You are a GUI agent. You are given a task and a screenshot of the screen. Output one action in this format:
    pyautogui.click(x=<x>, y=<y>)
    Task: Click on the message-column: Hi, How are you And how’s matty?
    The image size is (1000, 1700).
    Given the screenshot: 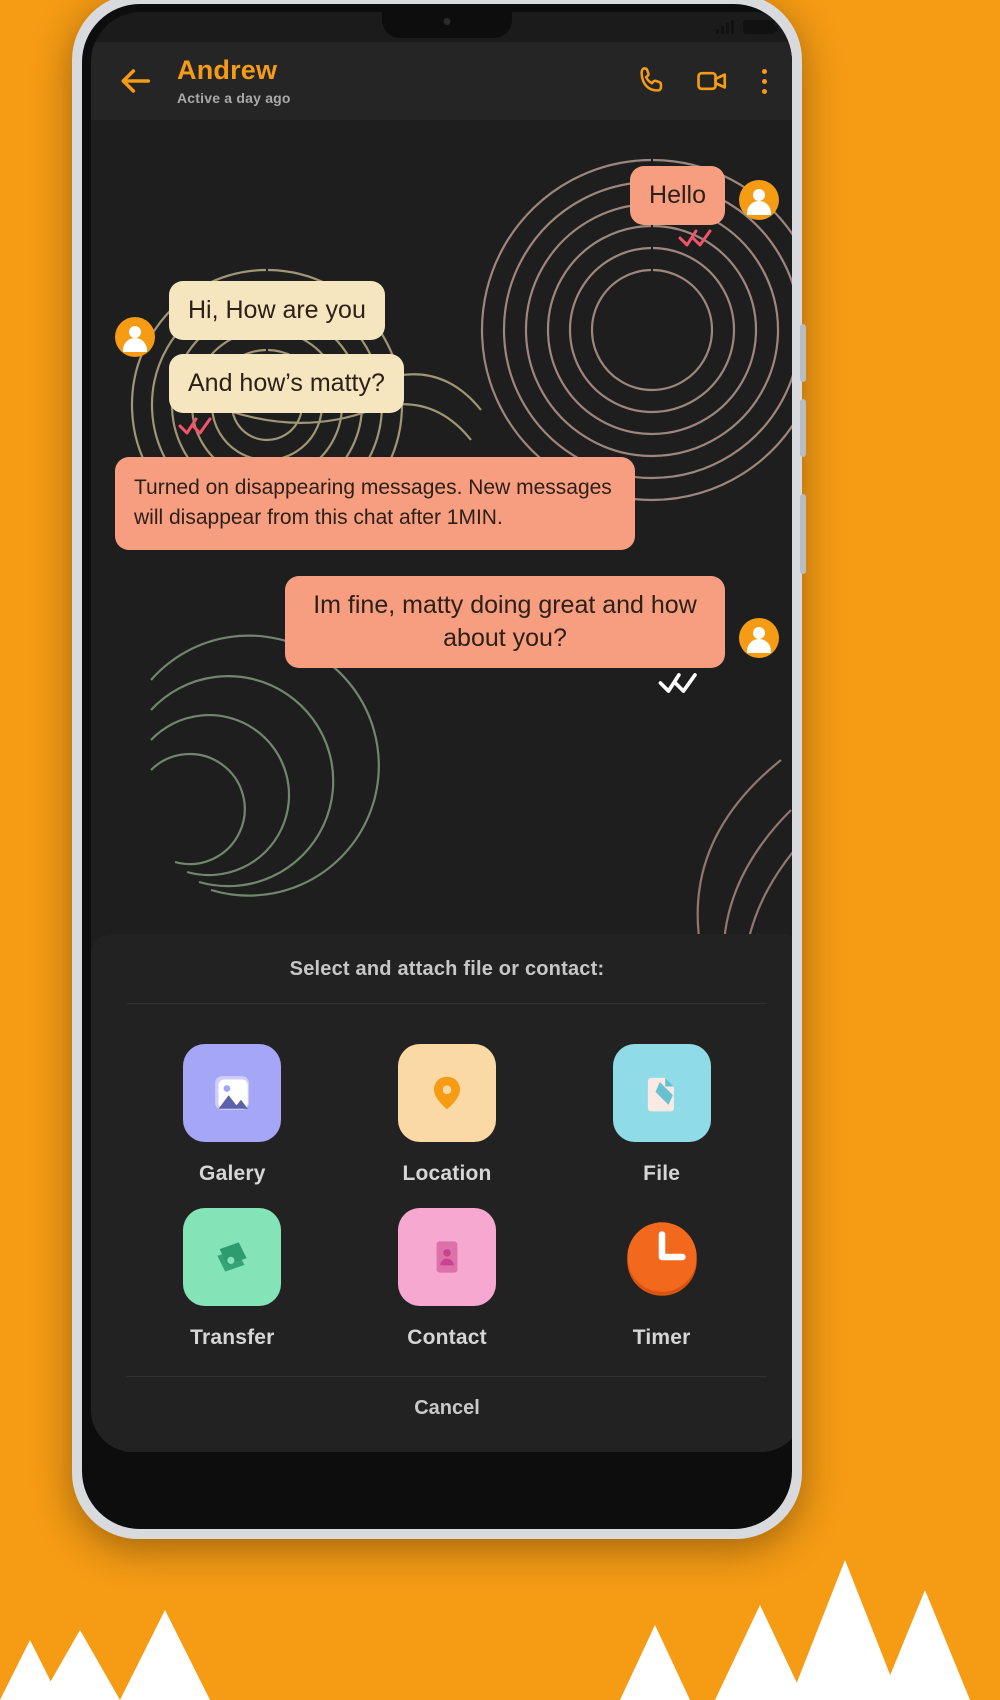 What is the action you would take?
    pyautogui.click(x=286, y=364)
    